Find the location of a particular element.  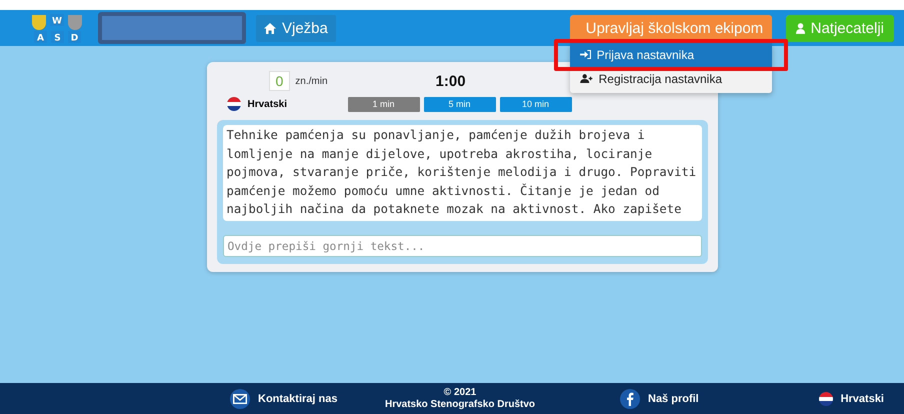

flag-icon is located at coordinates (233, 104).